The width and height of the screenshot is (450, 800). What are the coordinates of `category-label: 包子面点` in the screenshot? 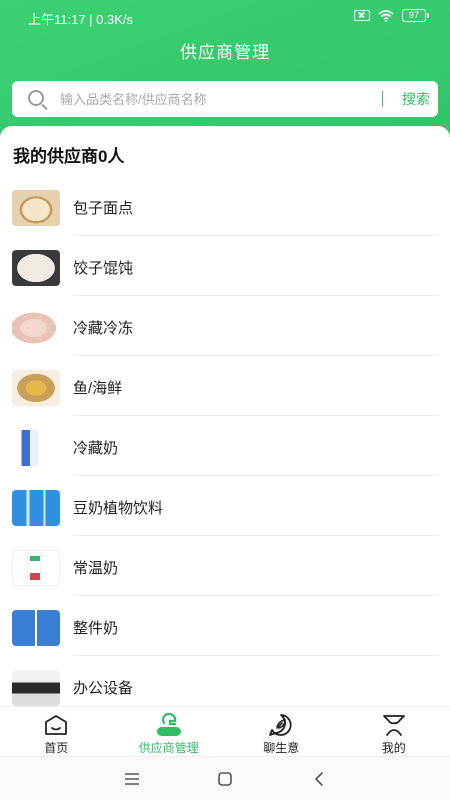 It's located at (103, 208).